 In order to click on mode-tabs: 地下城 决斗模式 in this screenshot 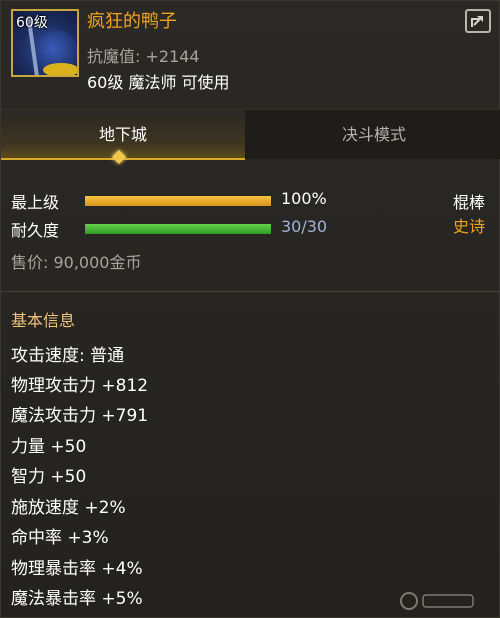, I will do `click(250, 134)`.